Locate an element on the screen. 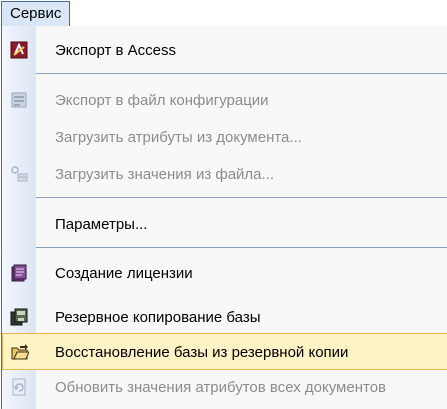 Image resolution: width=447 pixels, height=409 pixels. menu-item-label: Создание лицензии is located at coordinates (124, 273).